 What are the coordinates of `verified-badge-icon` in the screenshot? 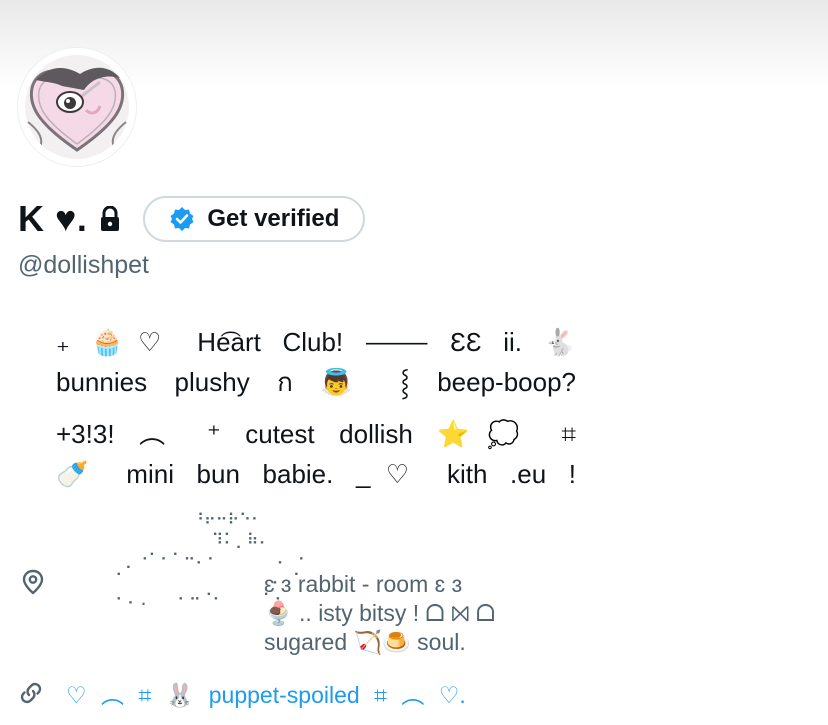 It's located at (182, 219).